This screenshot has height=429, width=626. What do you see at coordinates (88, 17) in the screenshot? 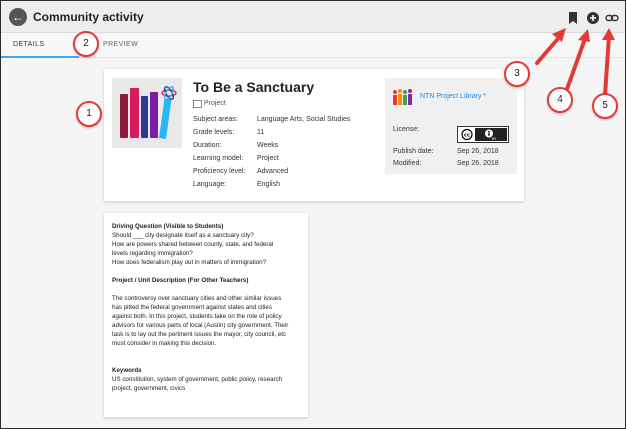
I see `page-title: Community activity` at bounding box center [88, 17].